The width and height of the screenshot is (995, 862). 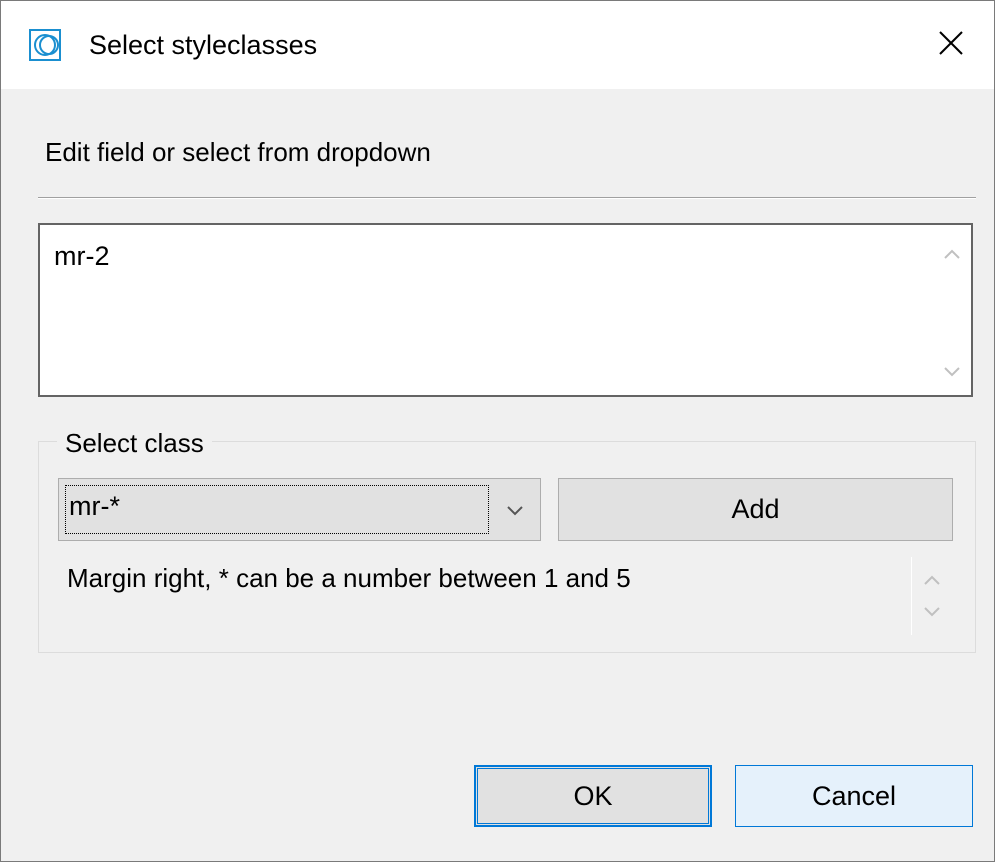 I want to click on dropdown-selected-value: mr-*, so click(x=94, y=506).